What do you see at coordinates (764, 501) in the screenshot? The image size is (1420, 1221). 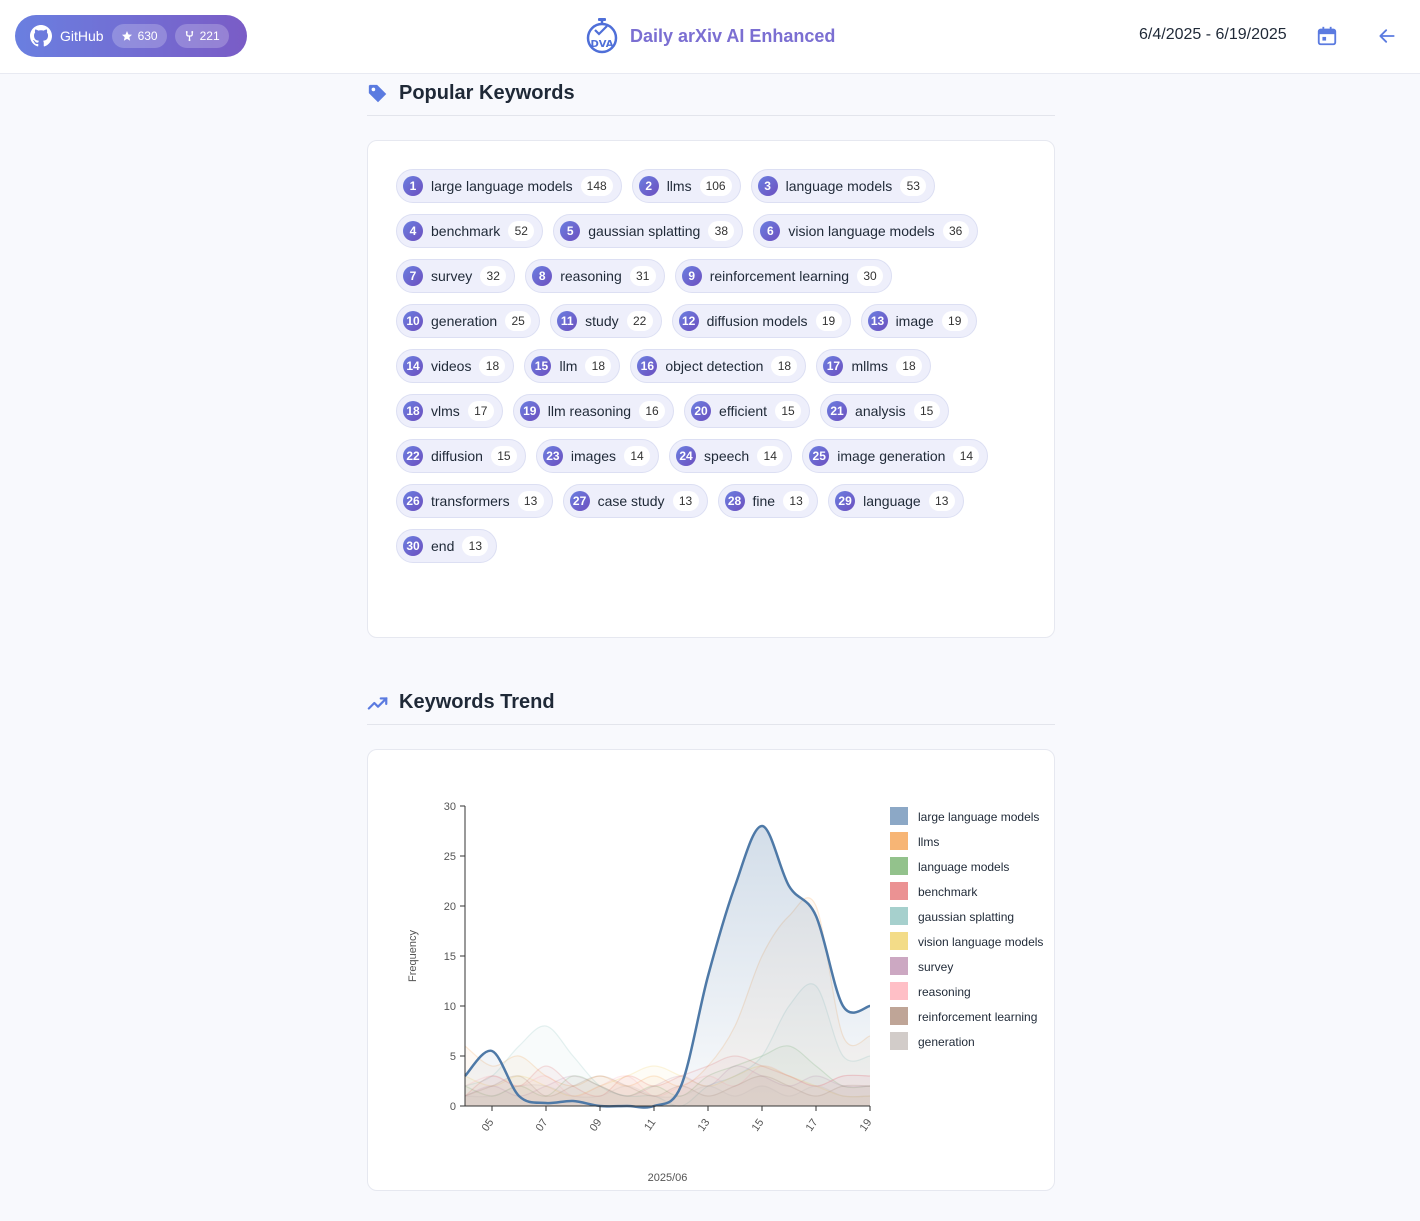 I see `keyword-label: fine` at bounding box center [764, 501].